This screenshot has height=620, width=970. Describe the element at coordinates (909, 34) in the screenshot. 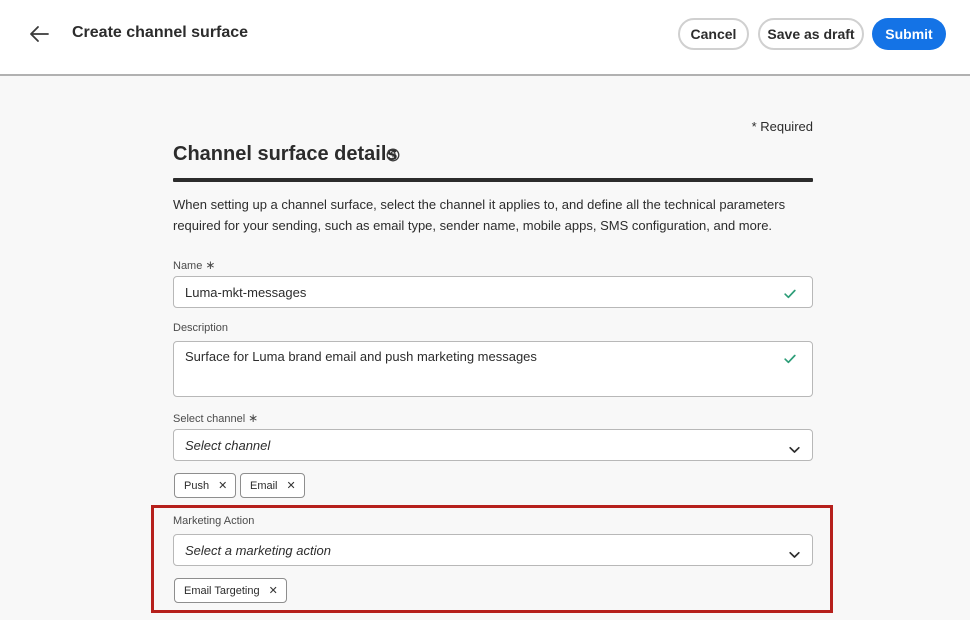

I see `submit-button: Submit` at that location.